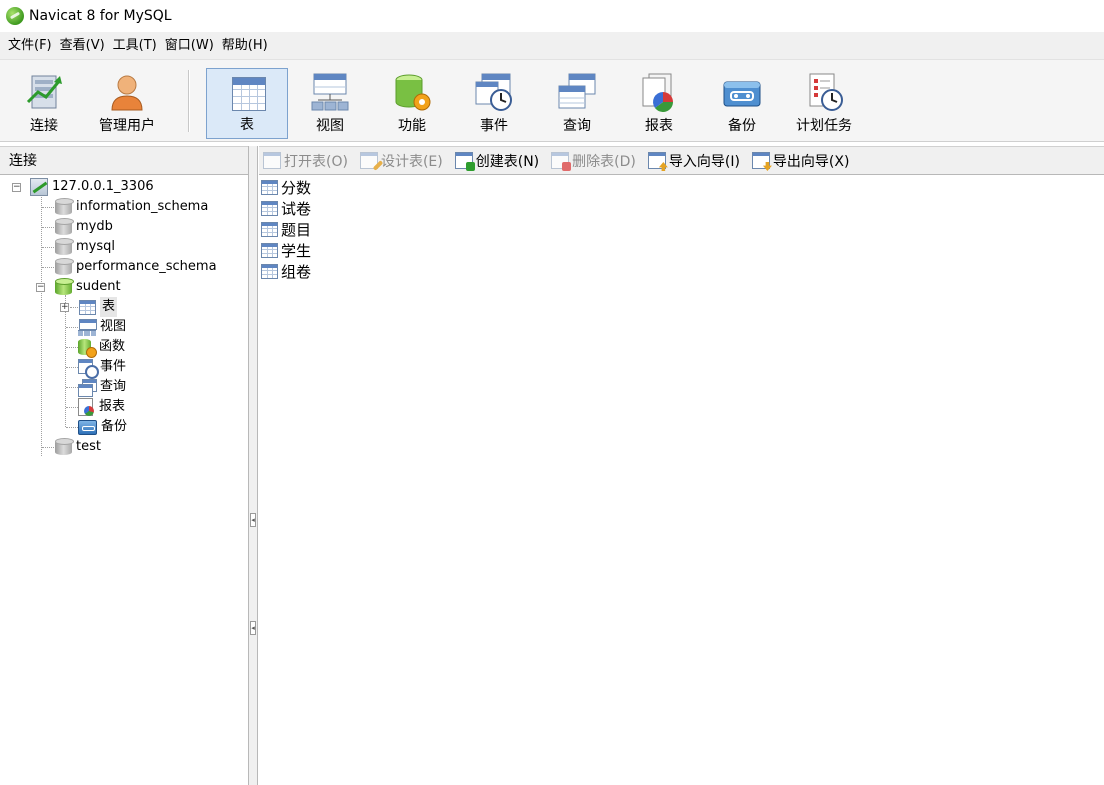 The image size is (1104, 785). I want to click on toolbar-backup-label: 备份, so click(742, 126).